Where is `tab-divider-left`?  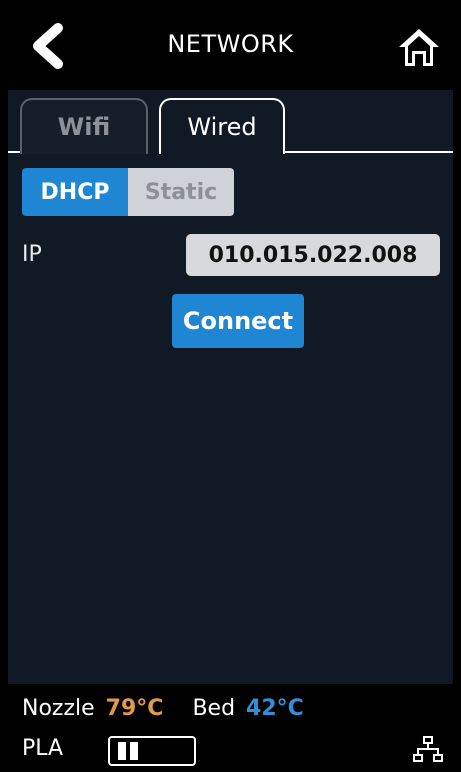
tab-divider-left is located at coordinates (14, 152).